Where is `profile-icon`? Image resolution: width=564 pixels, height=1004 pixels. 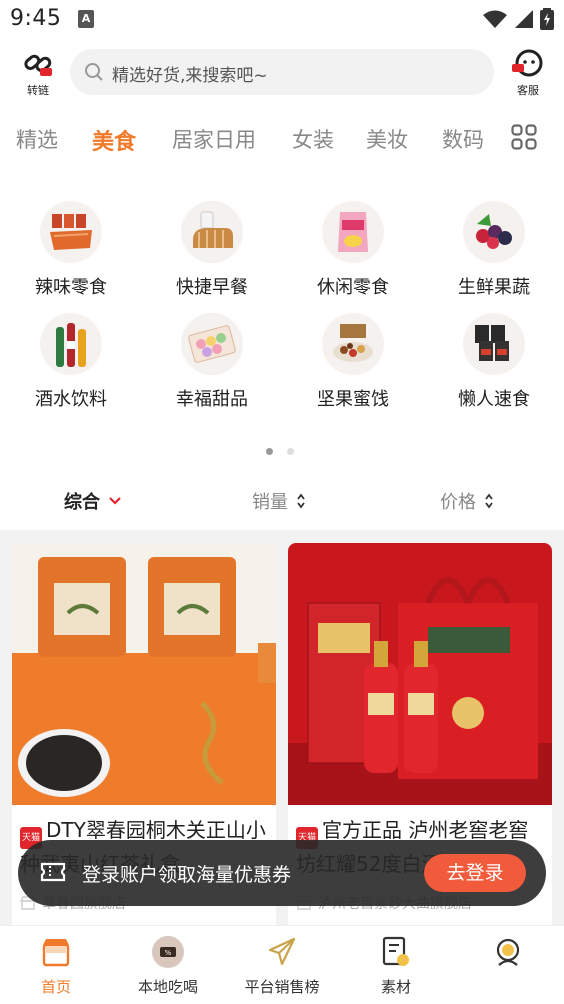 profile-icon is located at coordinates (508, 952).